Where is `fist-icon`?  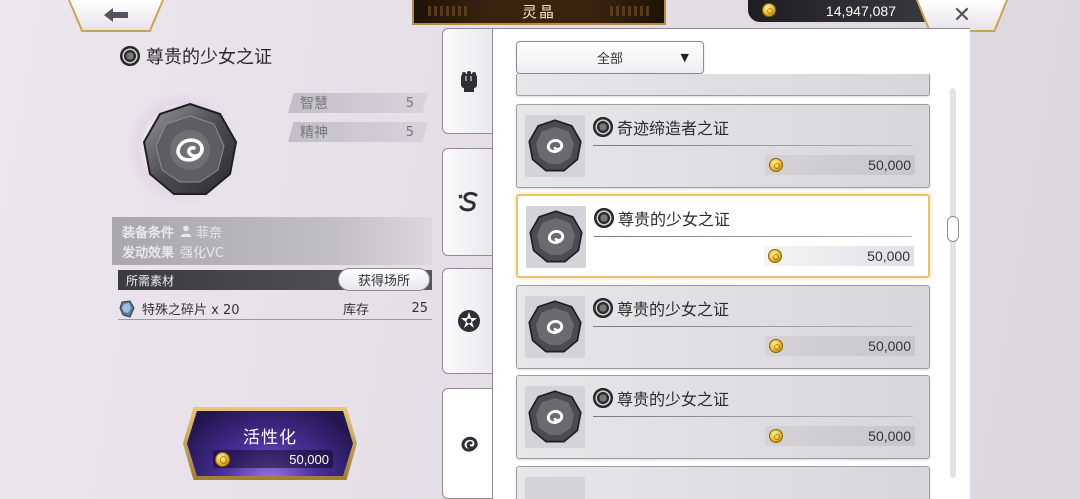 fist-icon is located at coordinates (468, 81).